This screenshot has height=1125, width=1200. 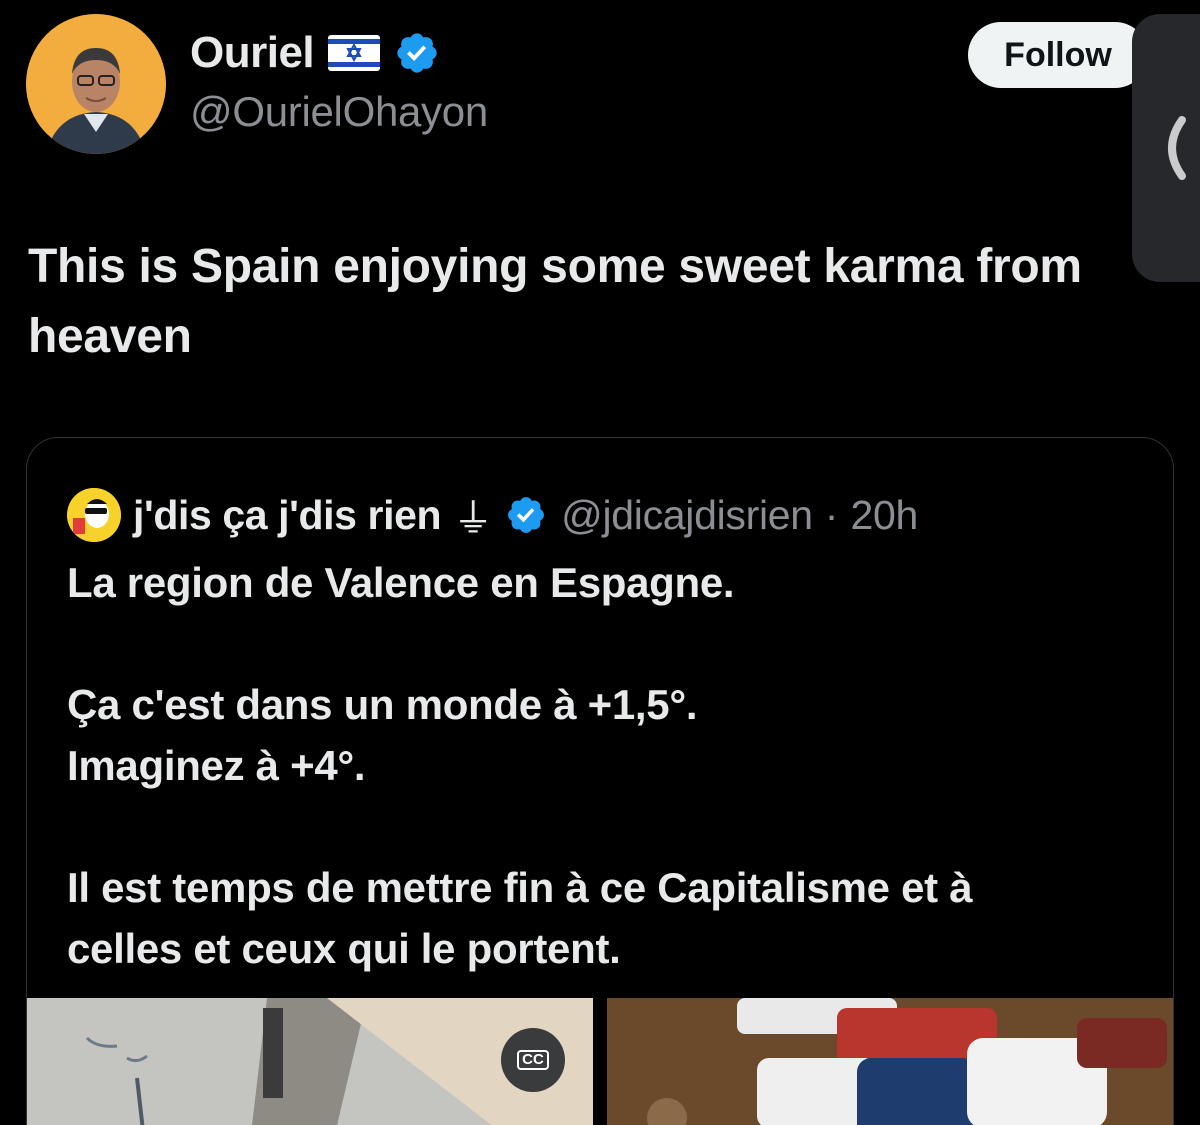 I want to click on quoted-text-line: celles et ceux qui le portent., so click(x=344, y=948).